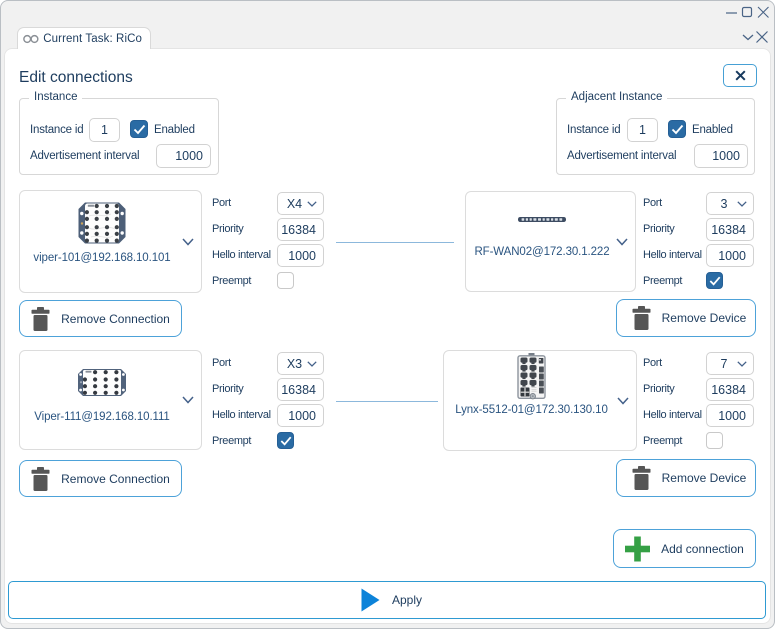 This screenshot has height=629, width=775. I want to click on device-selector-left: viper-101@192.168.10.101, so click(110, 241).